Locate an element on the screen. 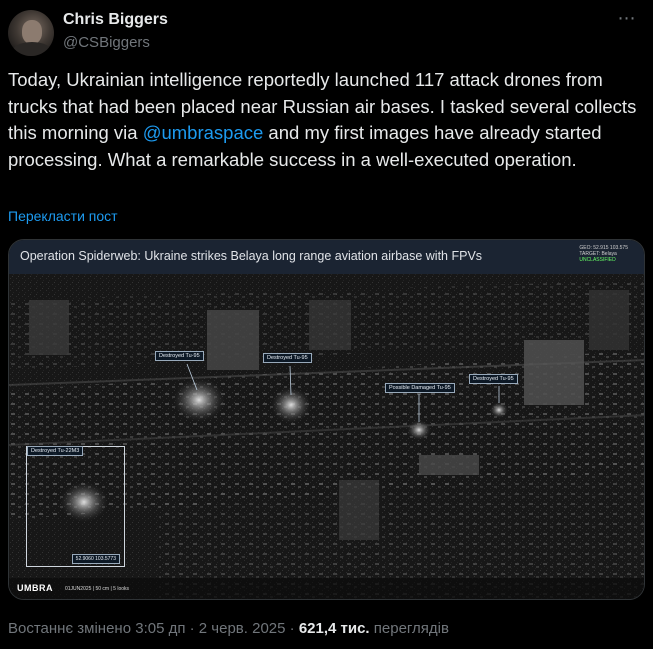 This screenshot has width=653, height=649. view-count: 621,4 тис. is located at coordinates (334, 628).